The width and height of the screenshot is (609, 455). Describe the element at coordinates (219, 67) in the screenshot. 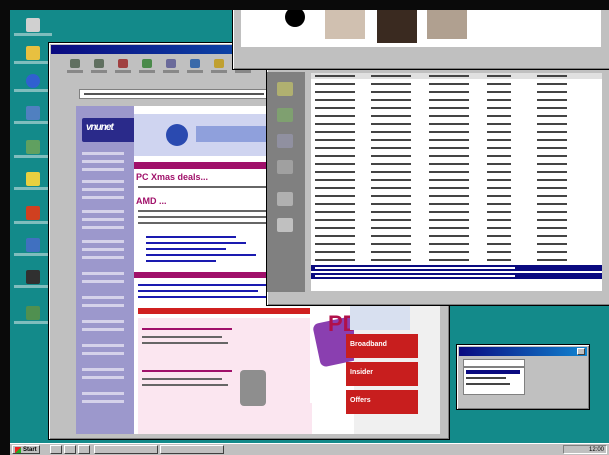

I see `favorites-button` at that location.